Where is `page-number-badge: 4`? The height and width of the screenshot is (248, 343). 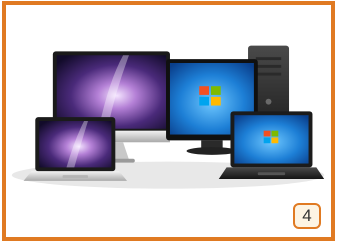
page-number-badge: 4 is located at coordinates (307, 216).